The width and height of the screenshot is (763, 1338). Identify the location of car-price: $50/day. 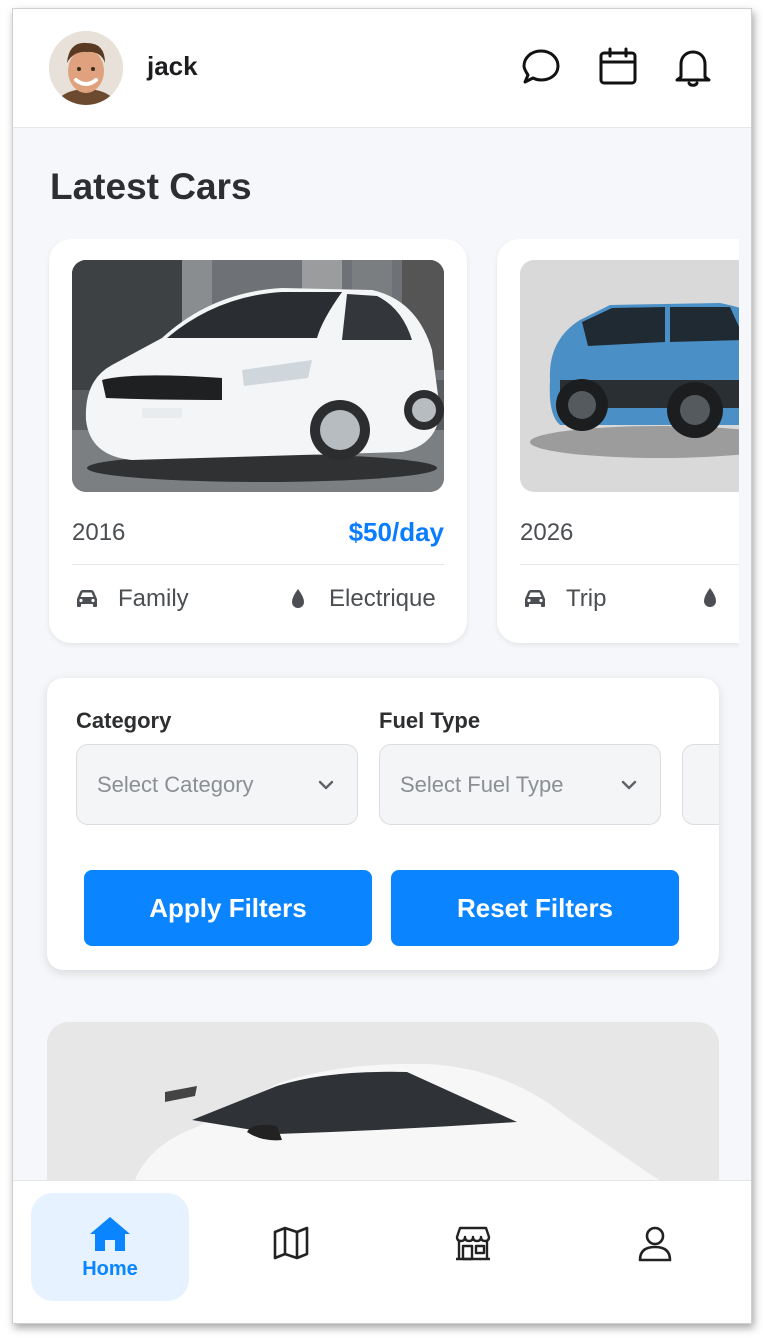
(396, 532).